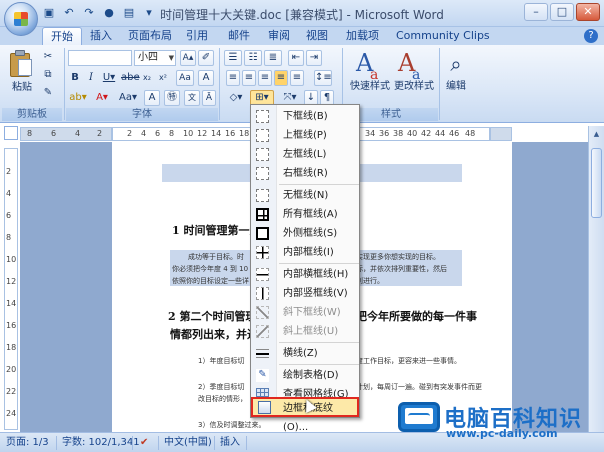  I want to click on status-language: 中文(中国), so click(188, 442).